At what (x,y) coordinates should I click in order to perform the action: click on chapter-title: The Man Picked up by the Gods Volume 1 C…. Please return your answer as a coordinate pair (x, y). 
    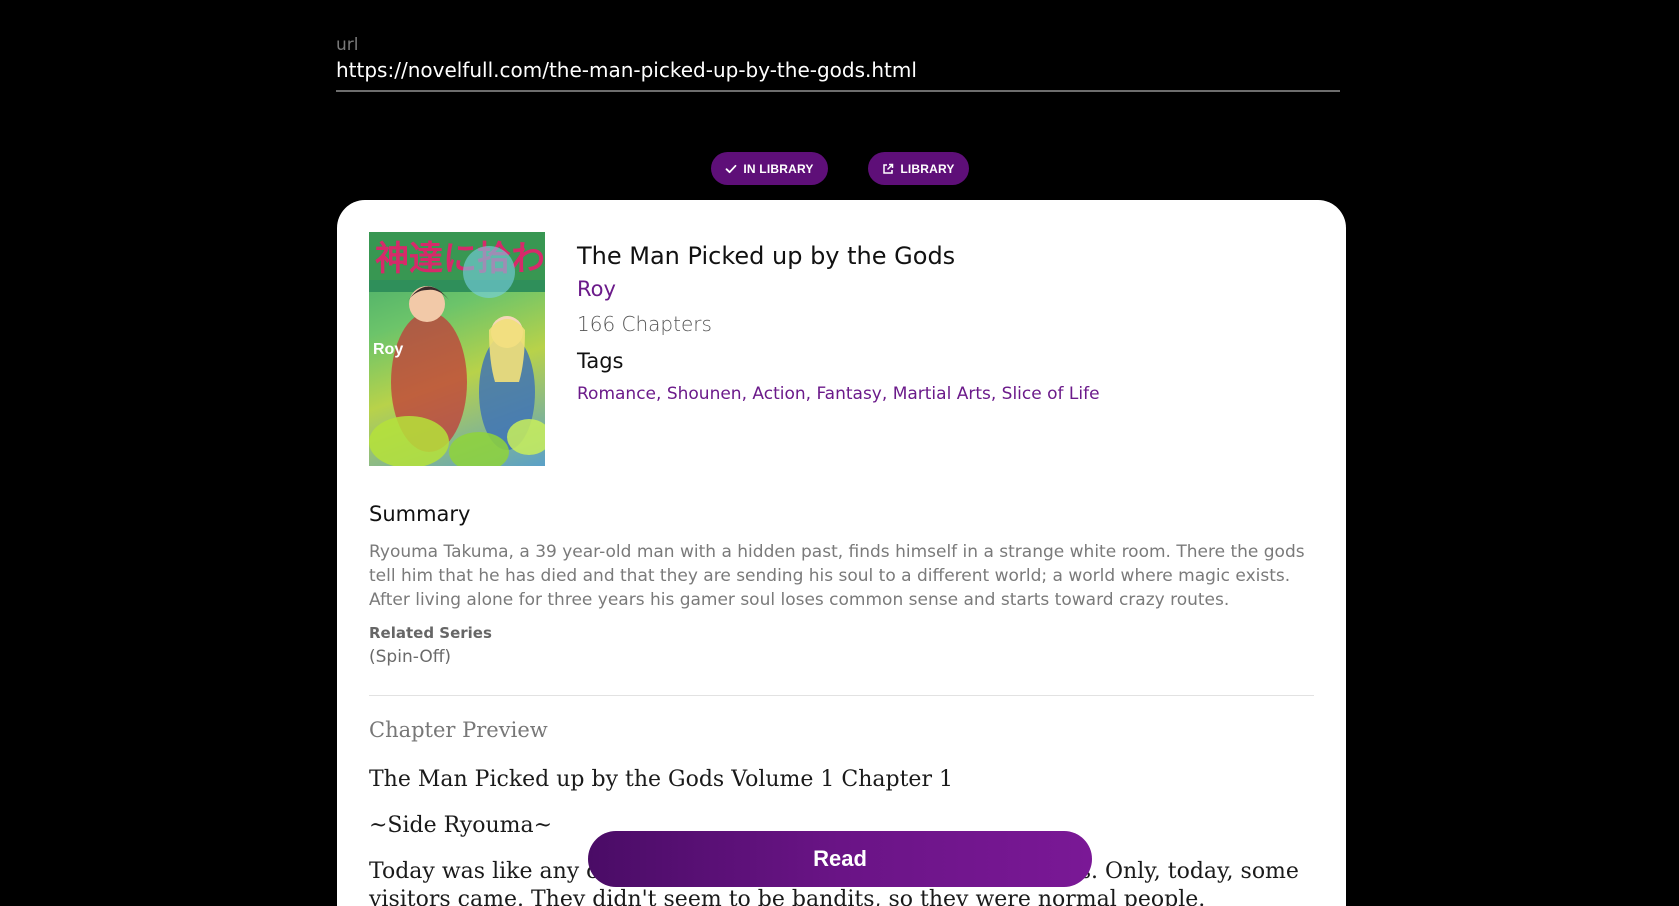
    Looking at the image, I should click on (661, 779).